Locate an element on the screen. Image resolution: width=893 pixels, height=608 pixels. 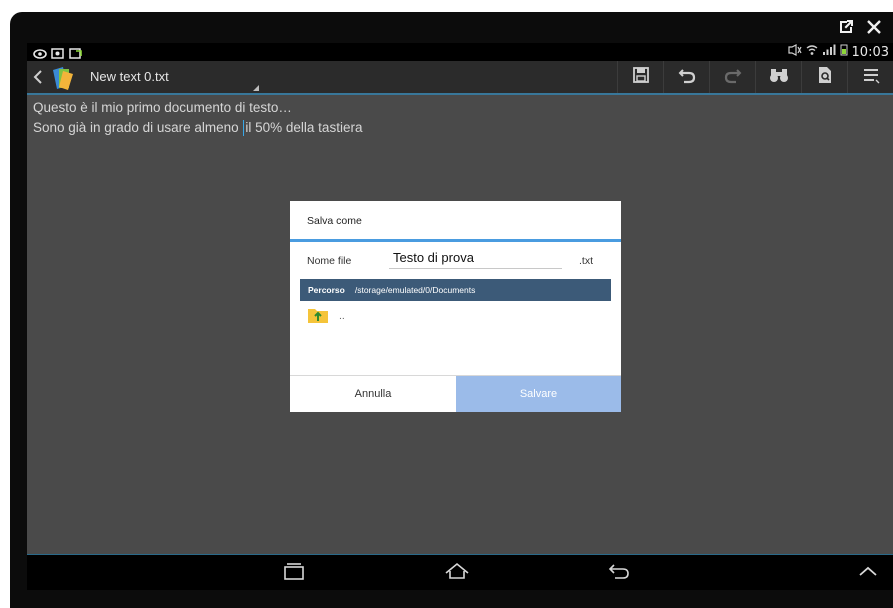
save-icon is located at coordinates (641, 77).